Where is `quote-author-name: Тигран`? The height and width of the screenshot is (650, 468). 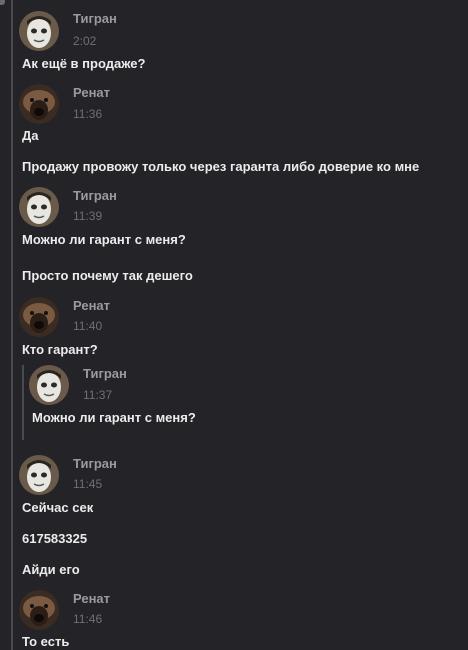
quote-author-name: Тигран is located at coordinates (105, 373).